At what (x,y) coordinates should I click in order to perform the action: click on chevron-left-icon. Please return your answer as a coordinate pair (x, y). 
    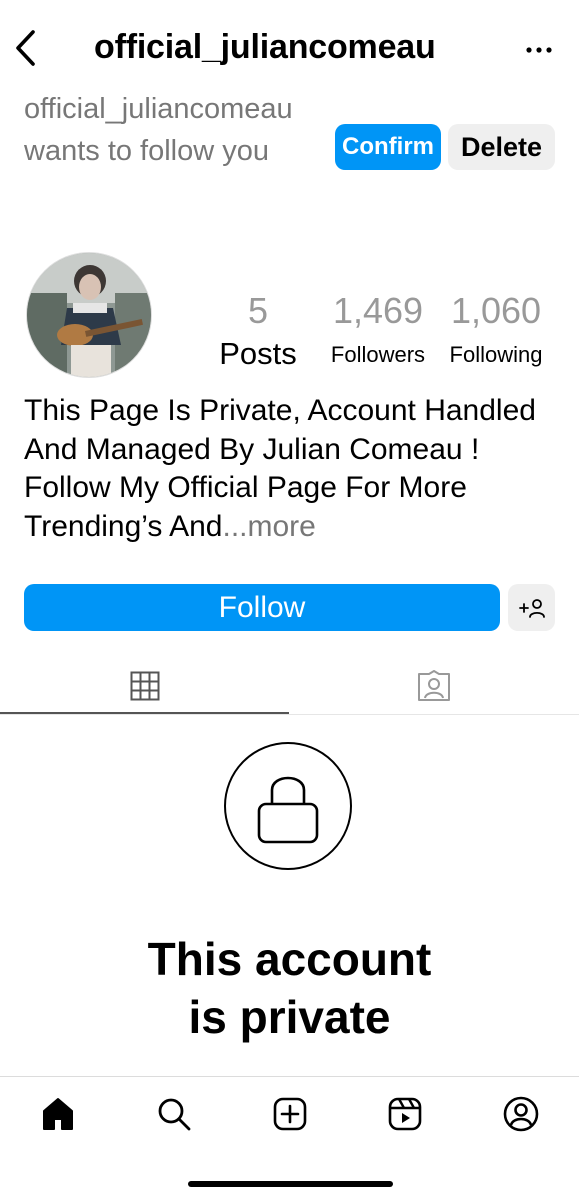
    Looking at the image, I should click on (25, 48).